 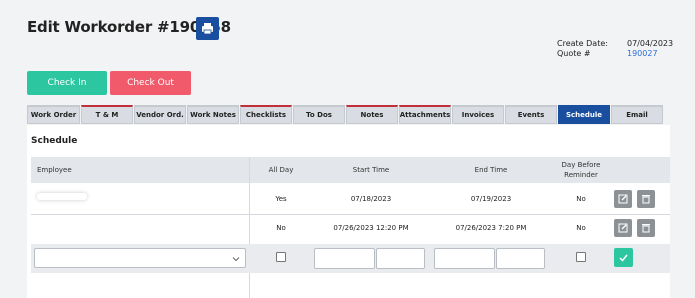 I want to click on check-in-button: Check In, so click(x=67, y=83).